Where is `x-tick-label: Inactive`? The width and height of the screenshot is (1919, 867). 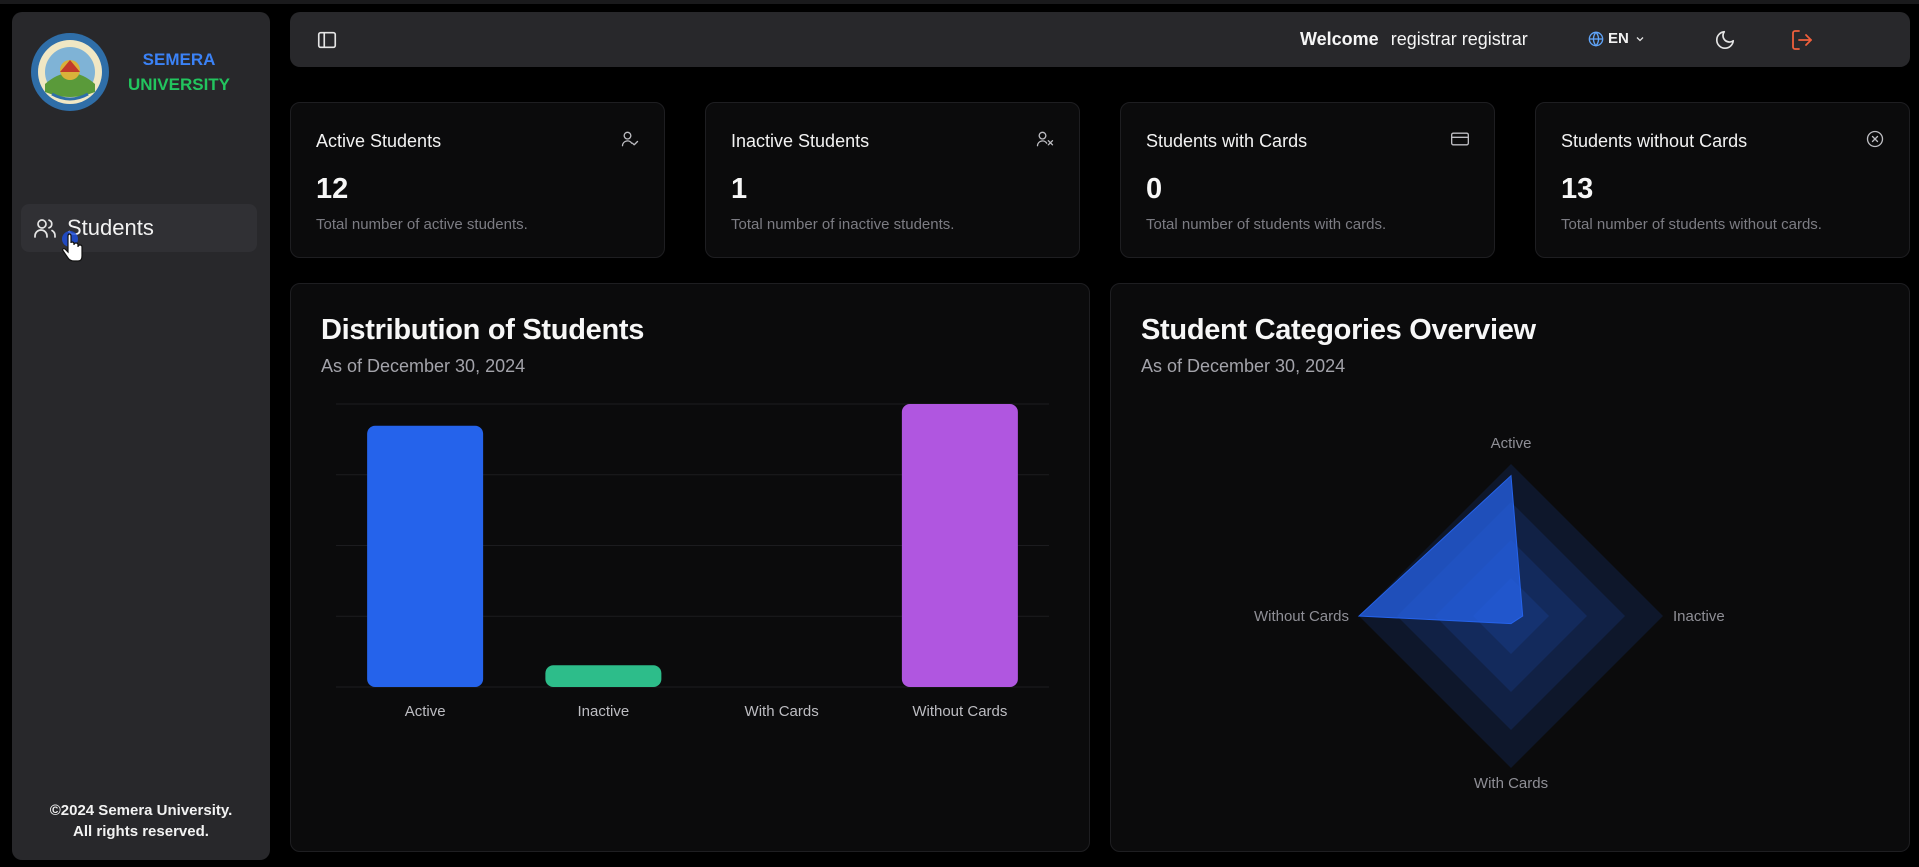
x-tick-label: Inactive is located at coordinates (604, 711).